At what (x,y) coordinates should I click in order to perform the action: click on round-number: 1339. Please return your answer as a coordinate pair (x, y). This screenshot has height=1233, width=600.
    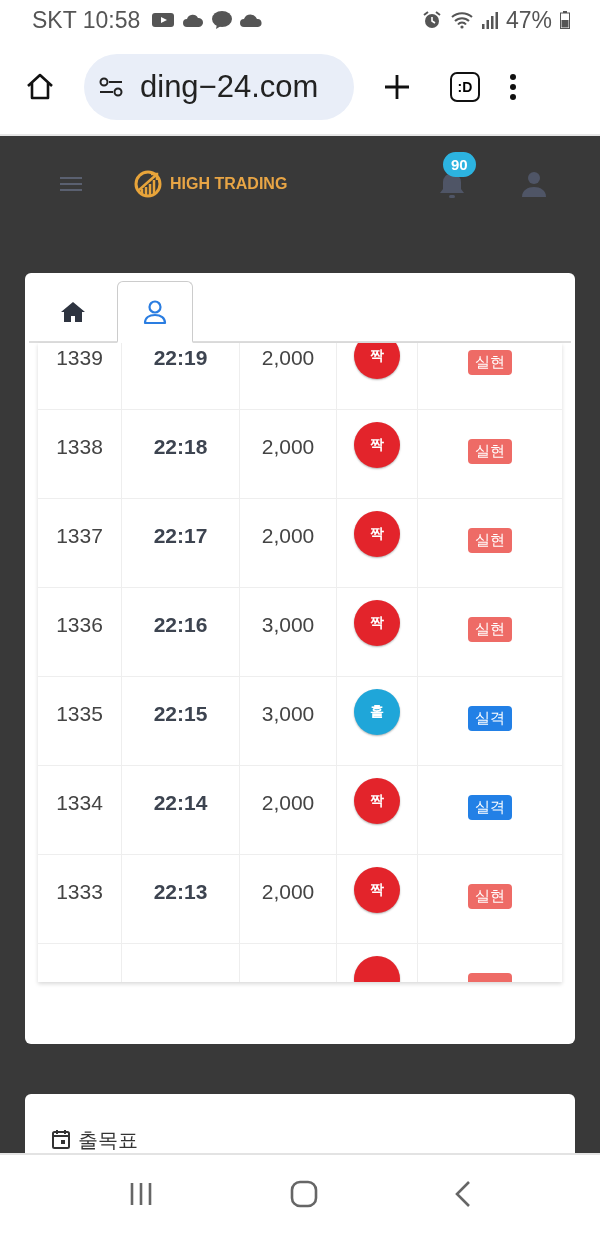
    Looking at the image, I should click on (79, 358).